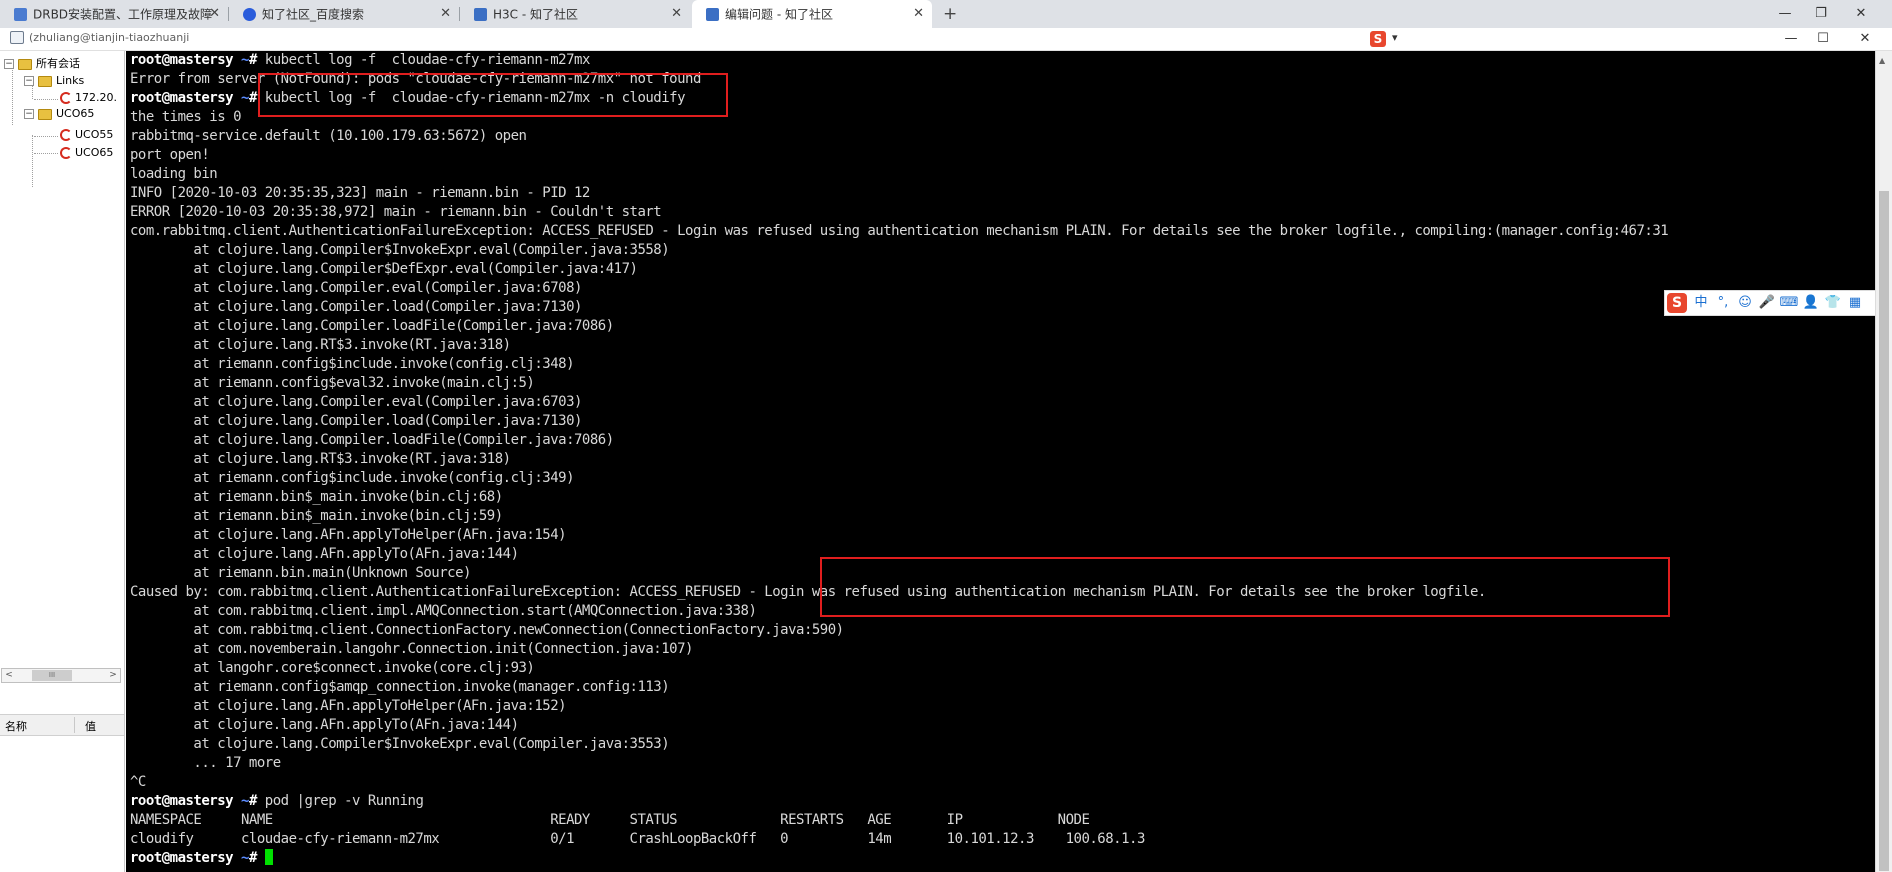 Image resolution: width=1892 pixels, height=872 pixels. Describe the element at coordinates (1395, 37) in the screenshot. I see `ime-menu-chevron-icon: ▾` at that location.